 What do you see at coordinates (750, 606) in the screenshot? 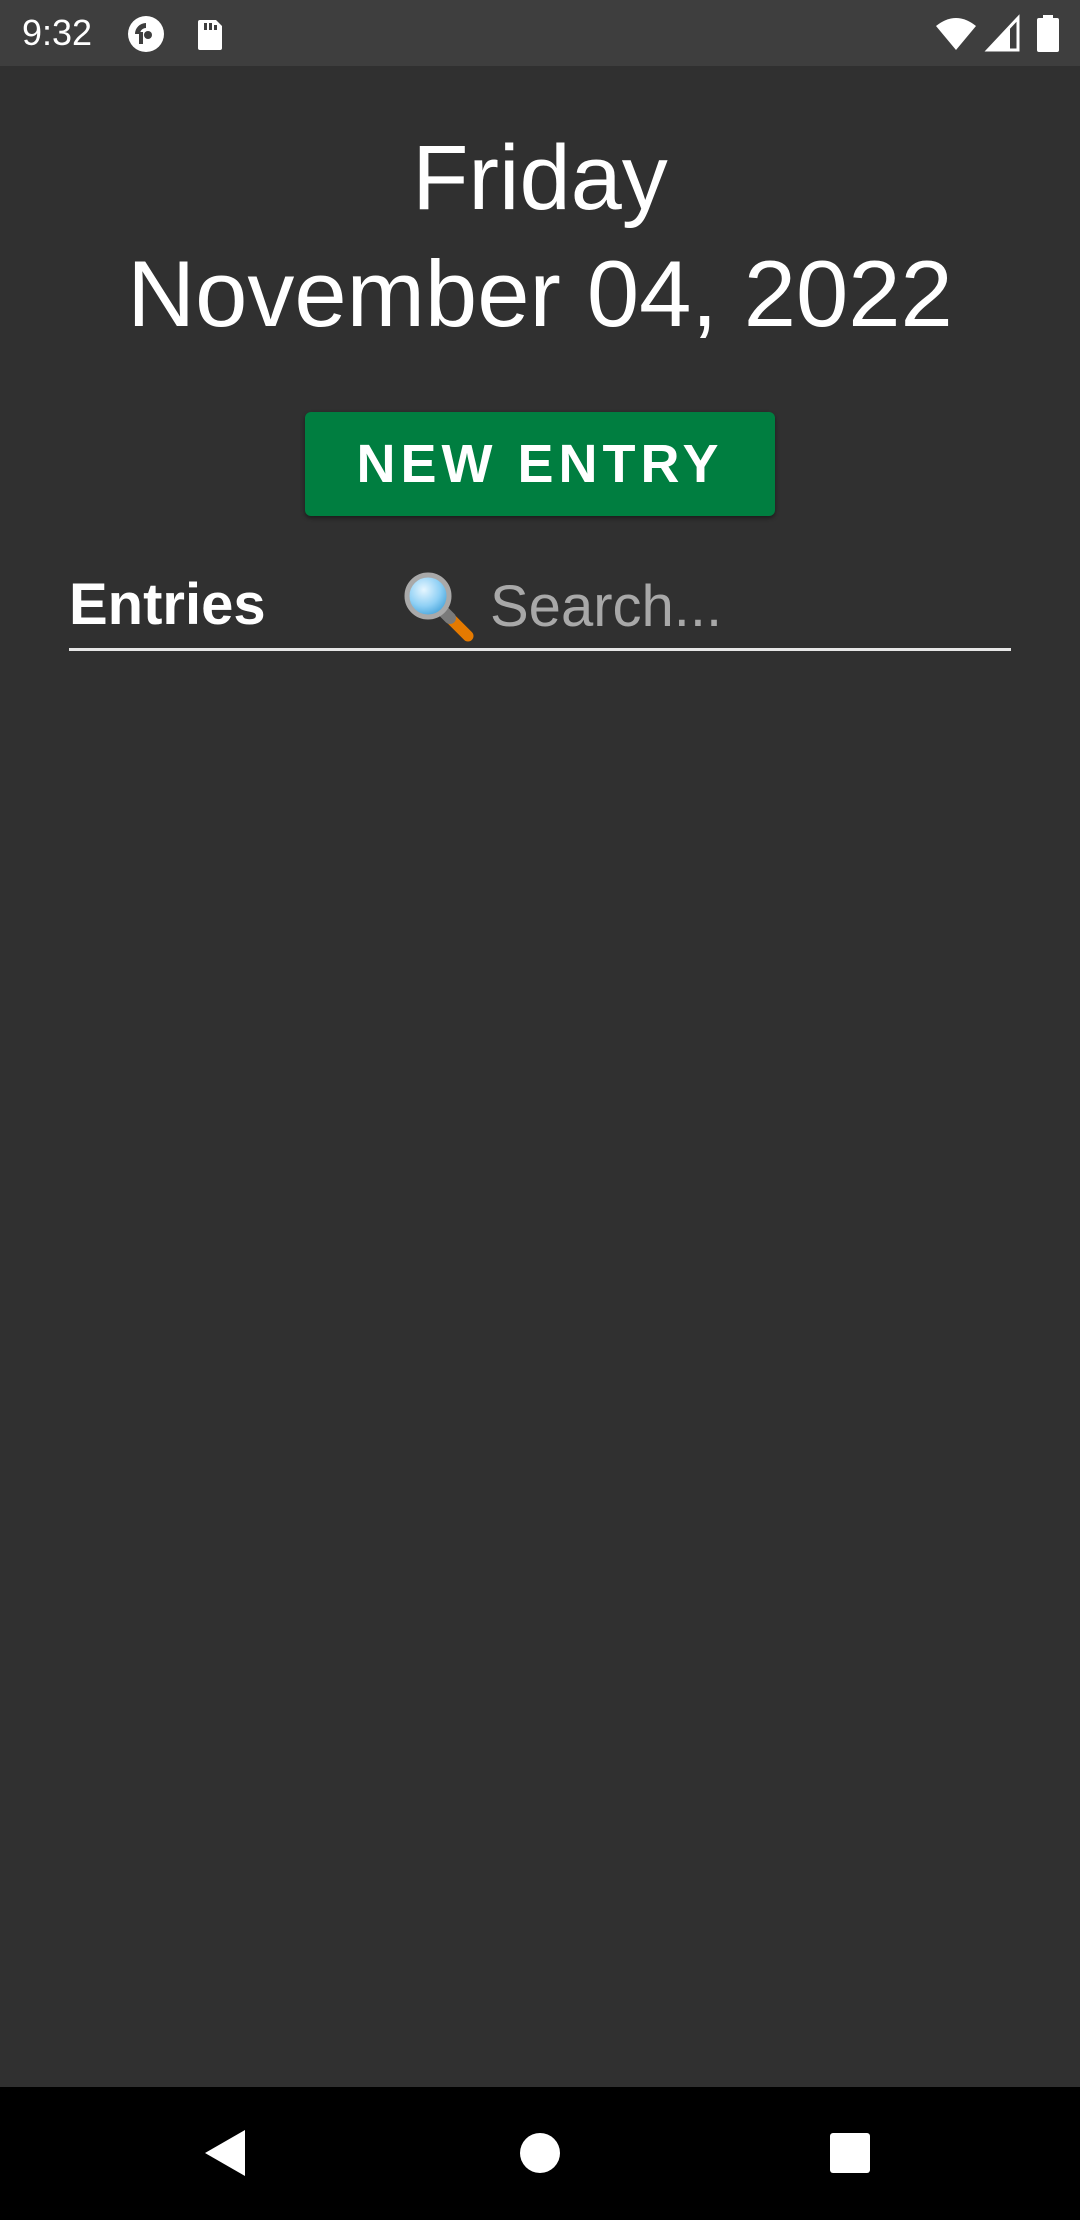
I see `search-input` at bounding box center [750, 606].